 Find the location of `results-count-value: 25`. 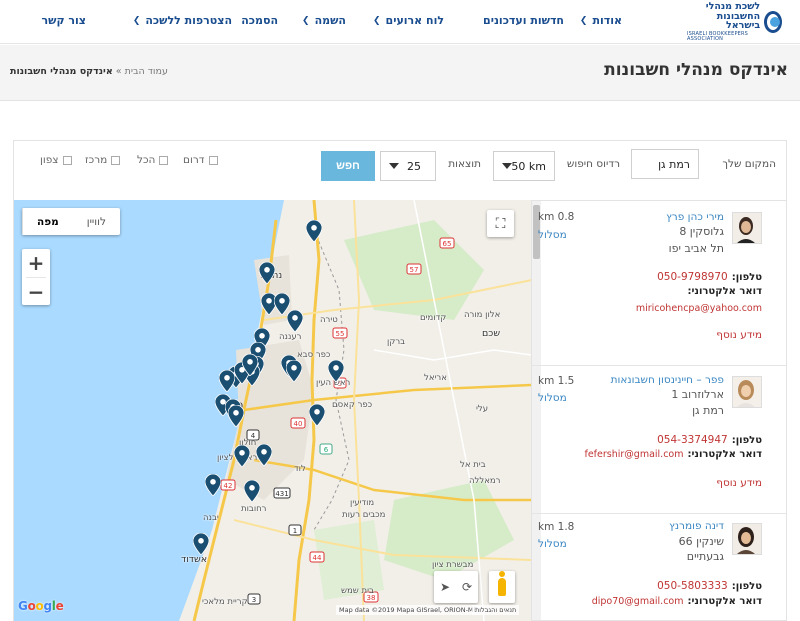

results-count-value: 25 is located at coordinates (414, 166).